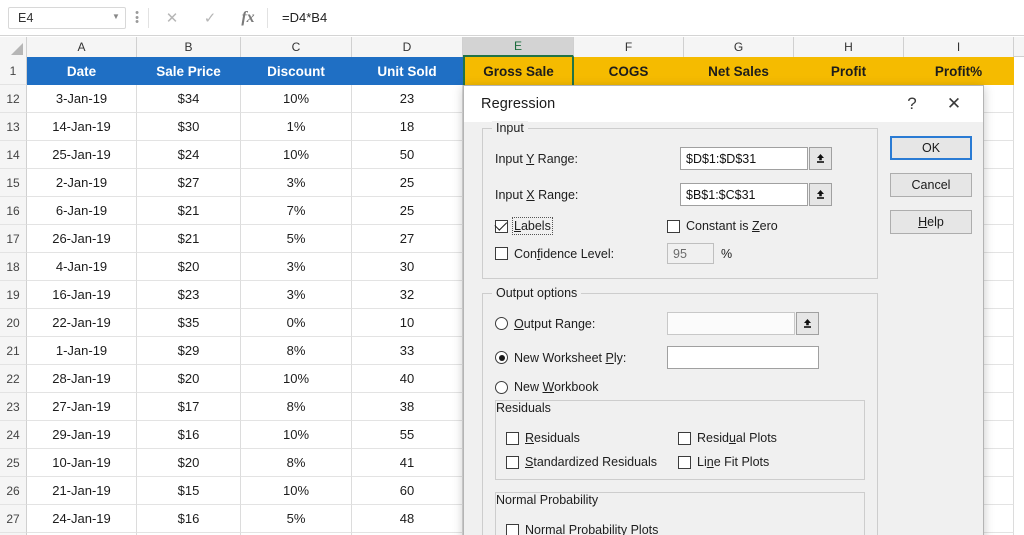 The image size is (1024, 535). I want to click on name-box: E4 ▼, so click(67, 17).